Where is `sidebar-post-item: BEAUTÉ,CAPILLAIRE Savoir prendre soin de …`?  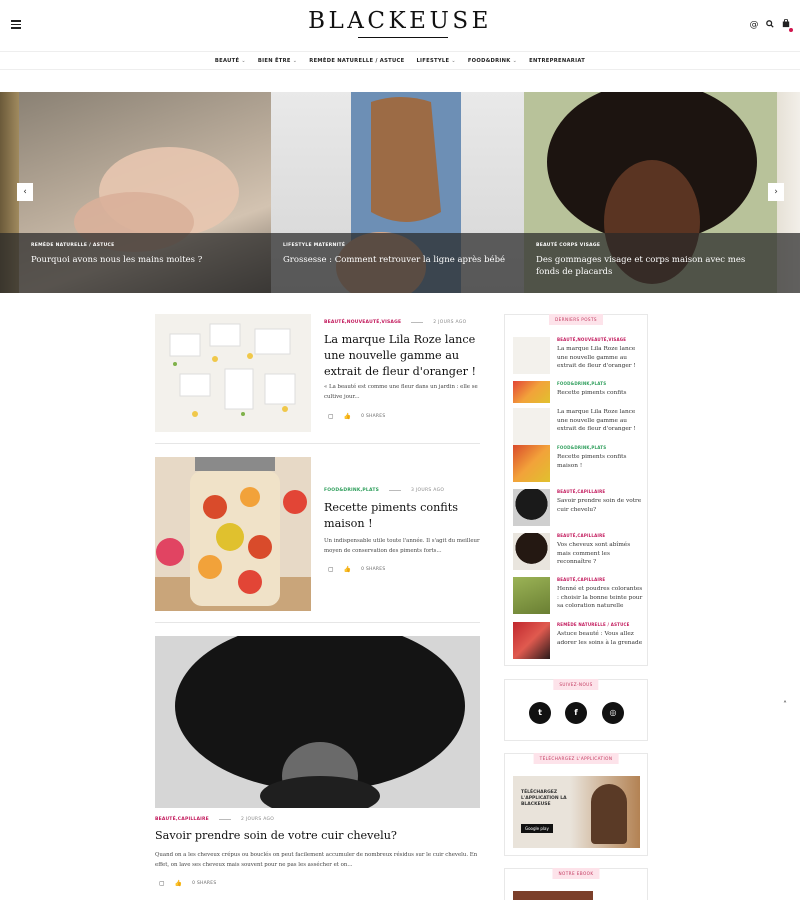 sidebar-post-item: BEAUTÉ,CAPILLAIRE Savoir prendre soin de … is located at coordinates (578, 507).